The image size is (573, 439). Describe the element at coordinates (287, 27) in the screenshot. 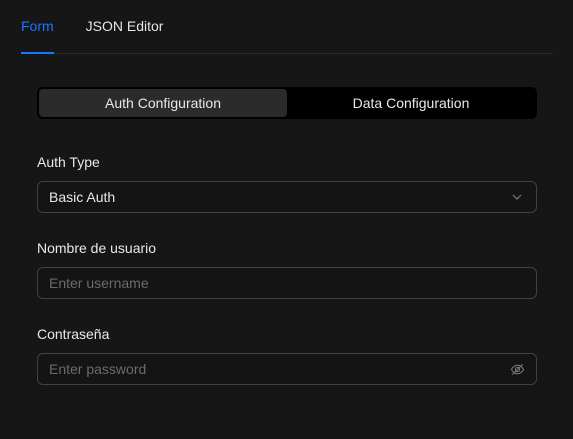

I see `top-tabs: Form JSON Editor` at that location.